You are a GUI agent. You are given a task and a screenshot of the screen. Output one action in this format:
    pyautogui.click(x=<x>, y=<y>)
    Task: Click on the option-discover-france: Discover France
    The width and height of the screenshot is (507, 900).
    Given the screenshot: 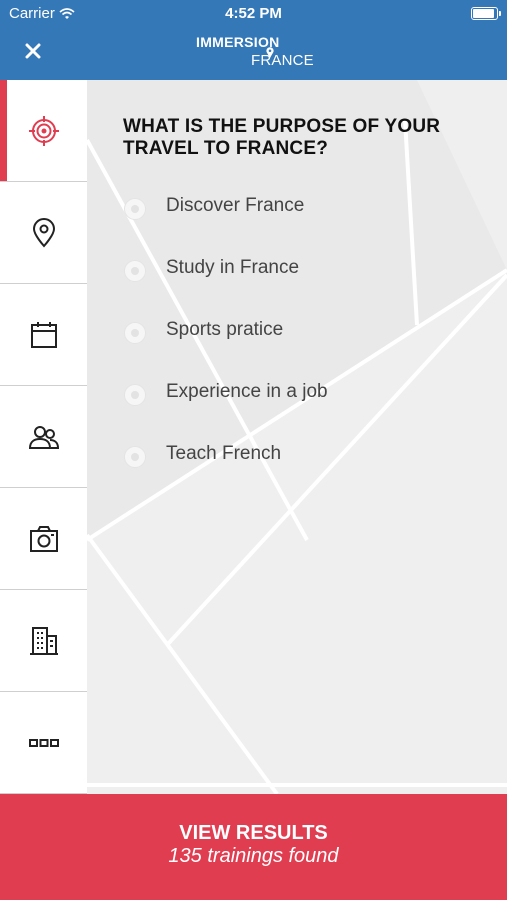 What is the action you would take?
    pyautogui.click(x=303, y=223)
    